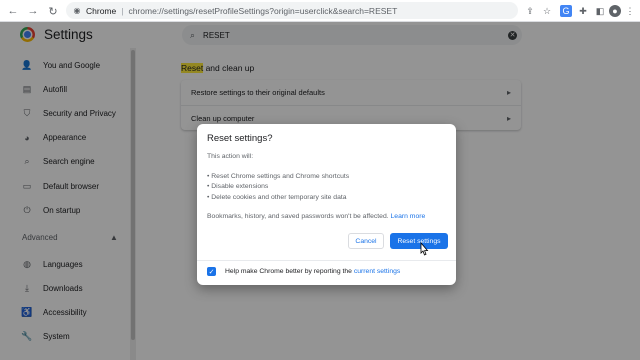 The width and height of the screenshot is (640, 360). What do you see at coordinates (615, 11) in the screenshot?
I see `profile-avatar-icon: ●` at bounding box center [615, 11].